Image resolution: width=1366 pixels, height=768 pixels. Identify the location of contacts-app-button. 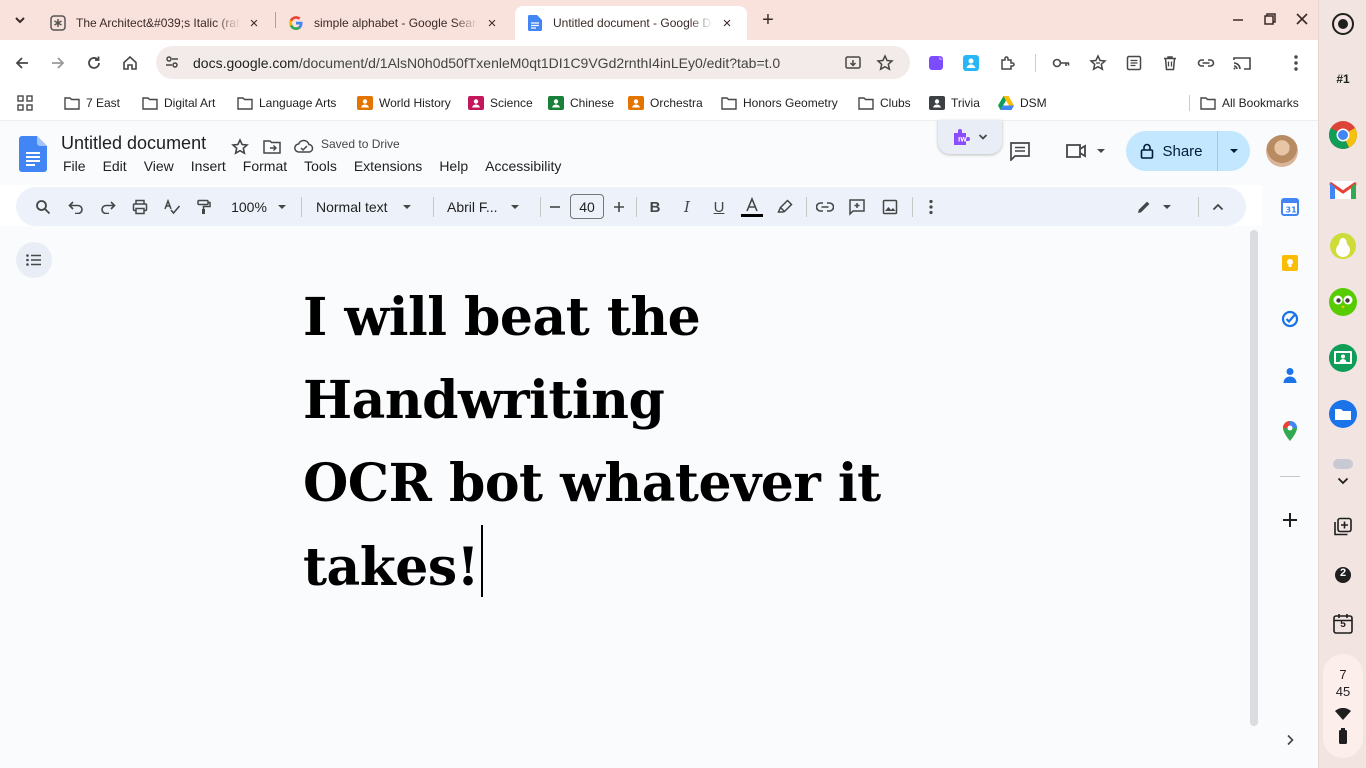
(1290, 375).